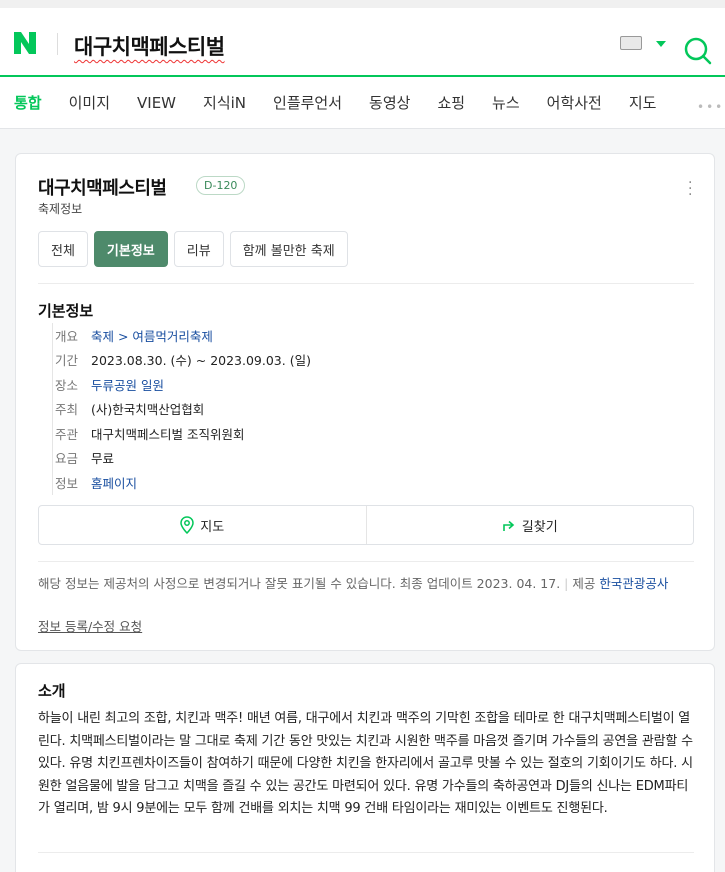 This screenshot has height=872, width=725. I want to click on edit-request-link: 정보 등록/수정 요청, so click(90, 625).